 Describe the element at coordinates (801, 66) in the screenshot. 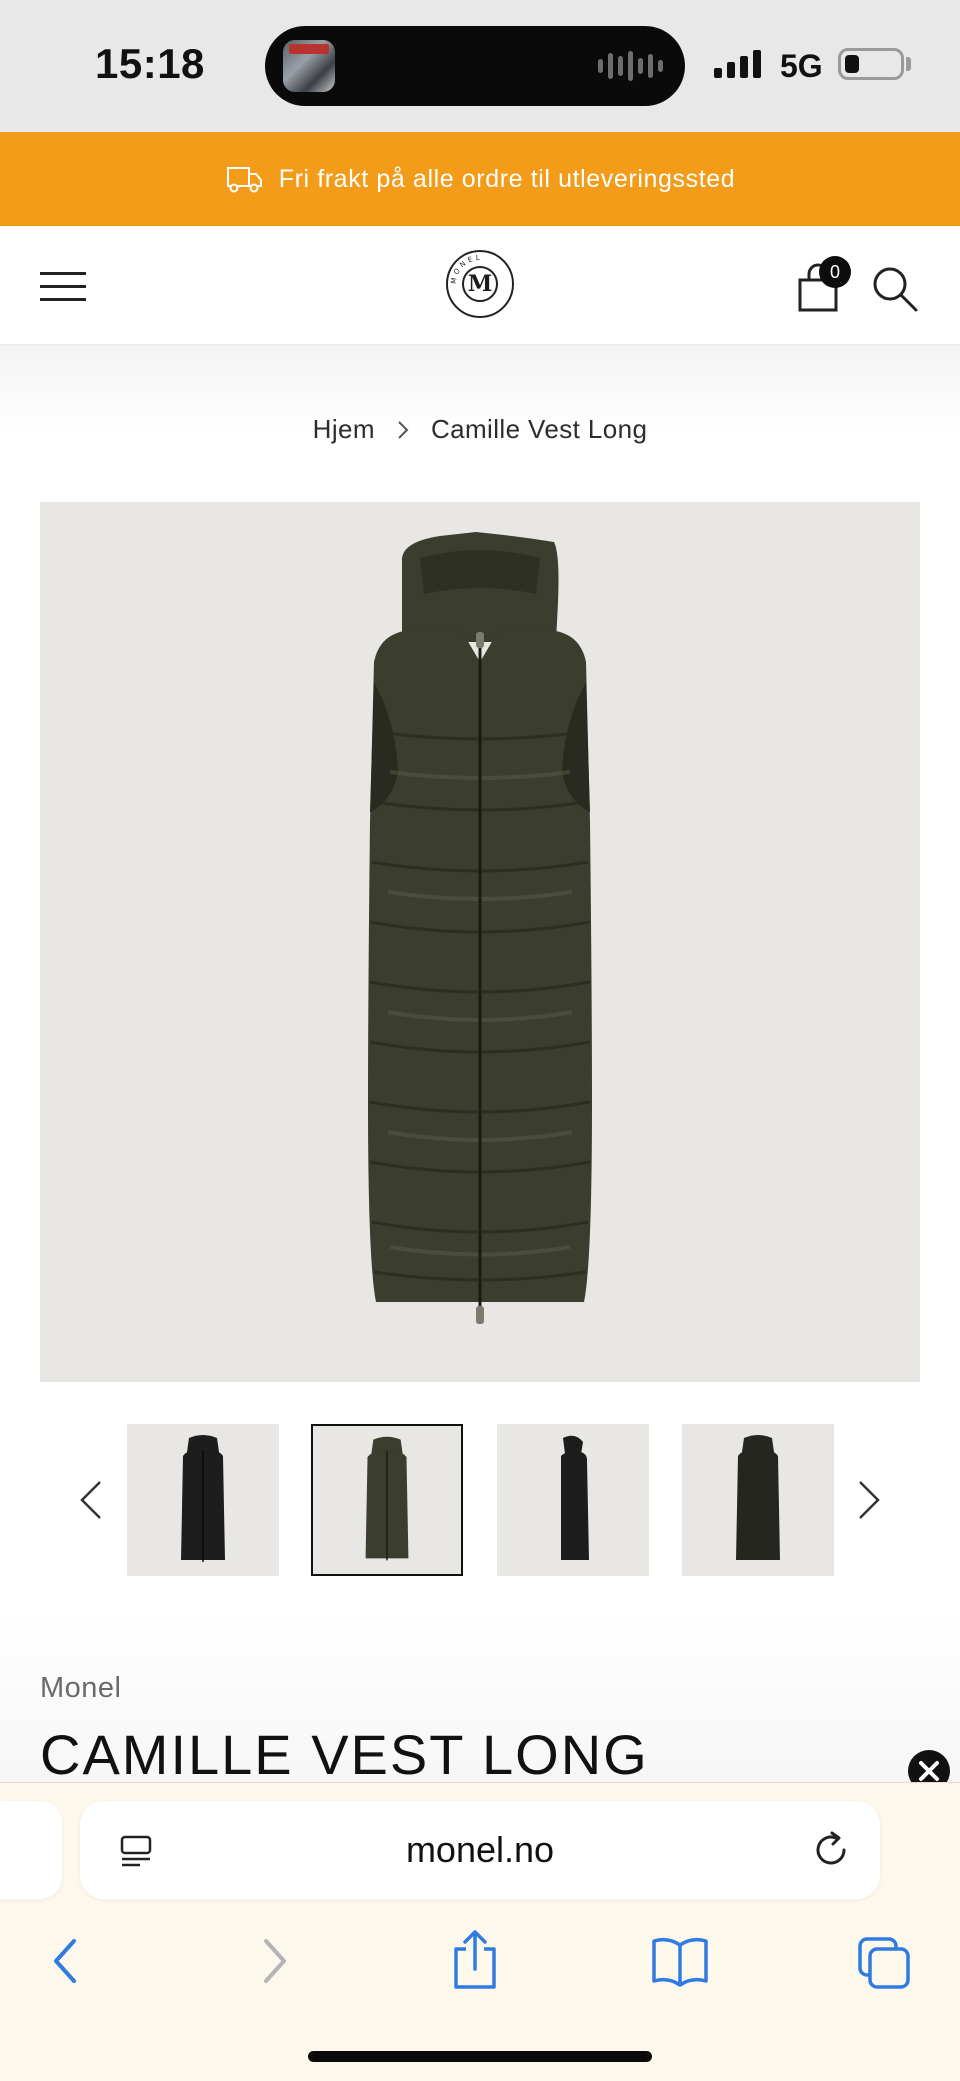

I see `network-type: 5G` at that location.